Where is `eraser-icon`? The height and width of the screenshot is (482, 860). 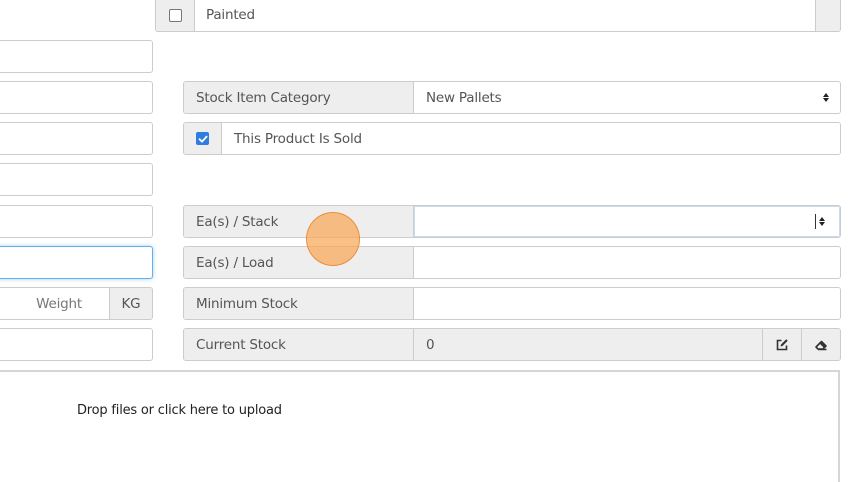 eraser-icon is located at coordinates (821, 345).